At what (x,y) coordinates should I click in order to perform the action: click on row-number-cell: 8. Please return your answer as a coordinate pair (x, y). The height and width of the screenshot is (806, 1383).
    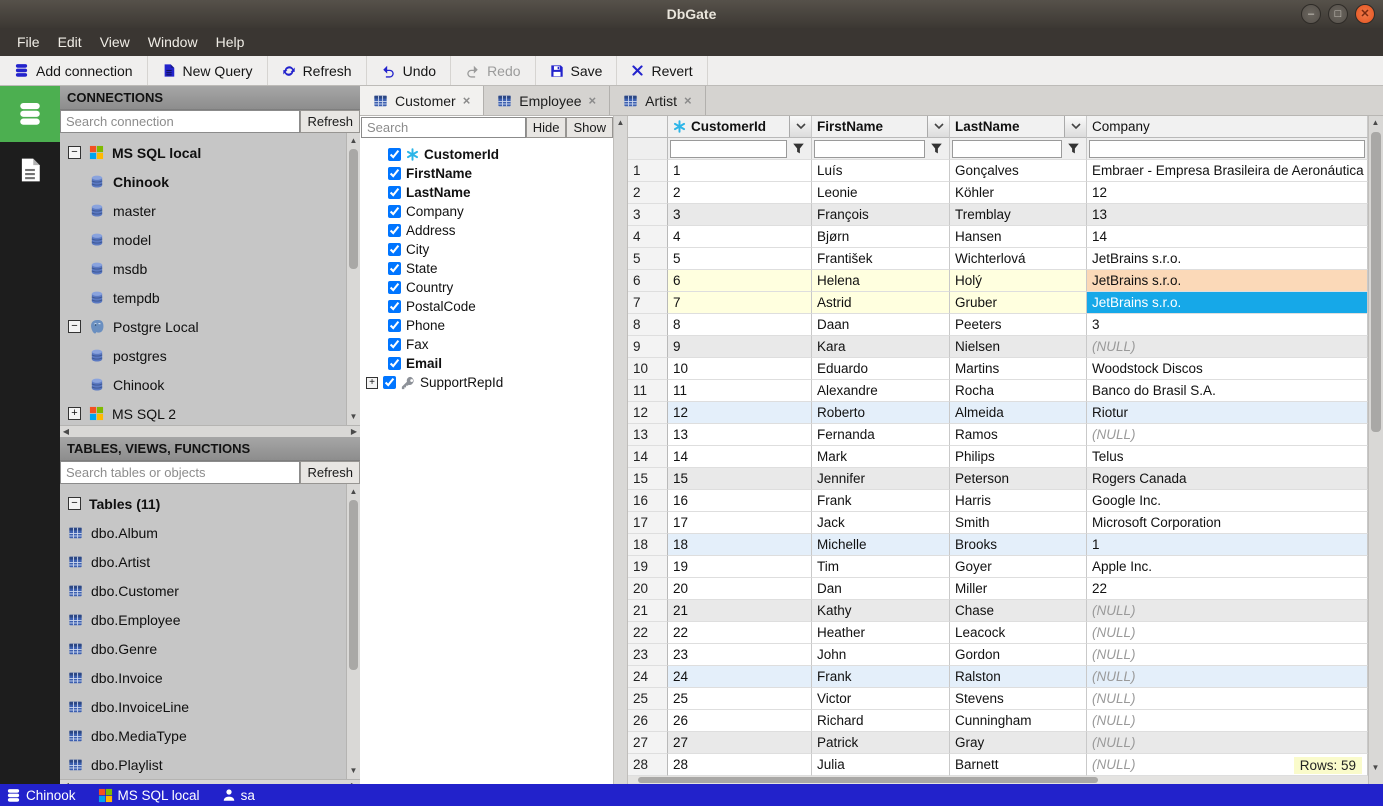
    Looking at the image, I should click on (648, 325).